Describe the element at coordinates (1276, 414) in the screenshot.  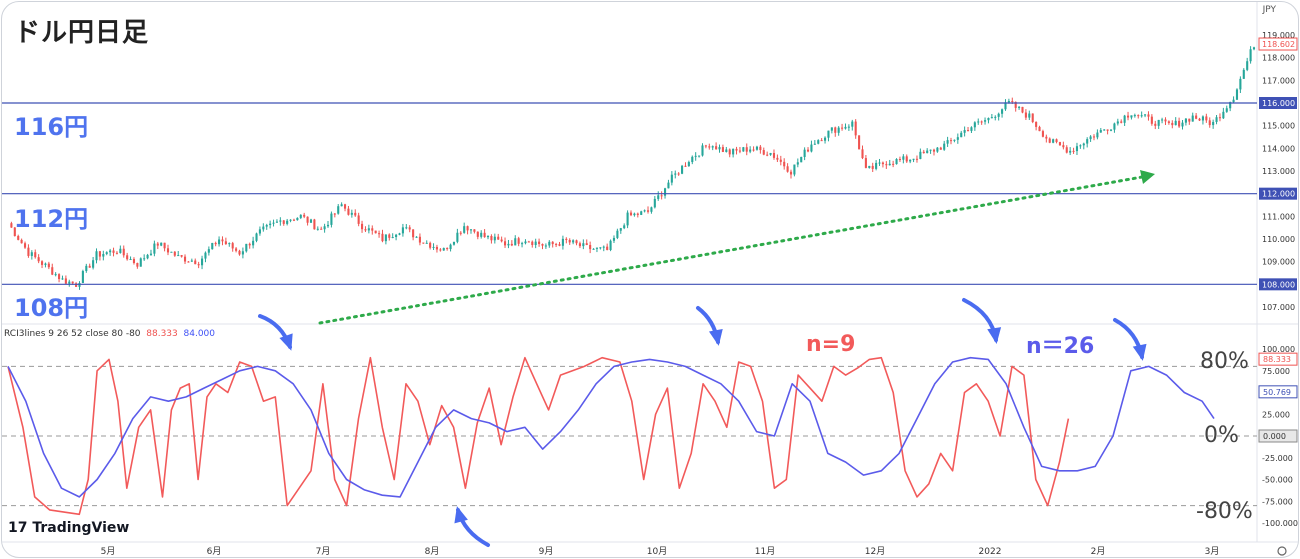
I see `osc-tick-25.000: 25.000` at that location.